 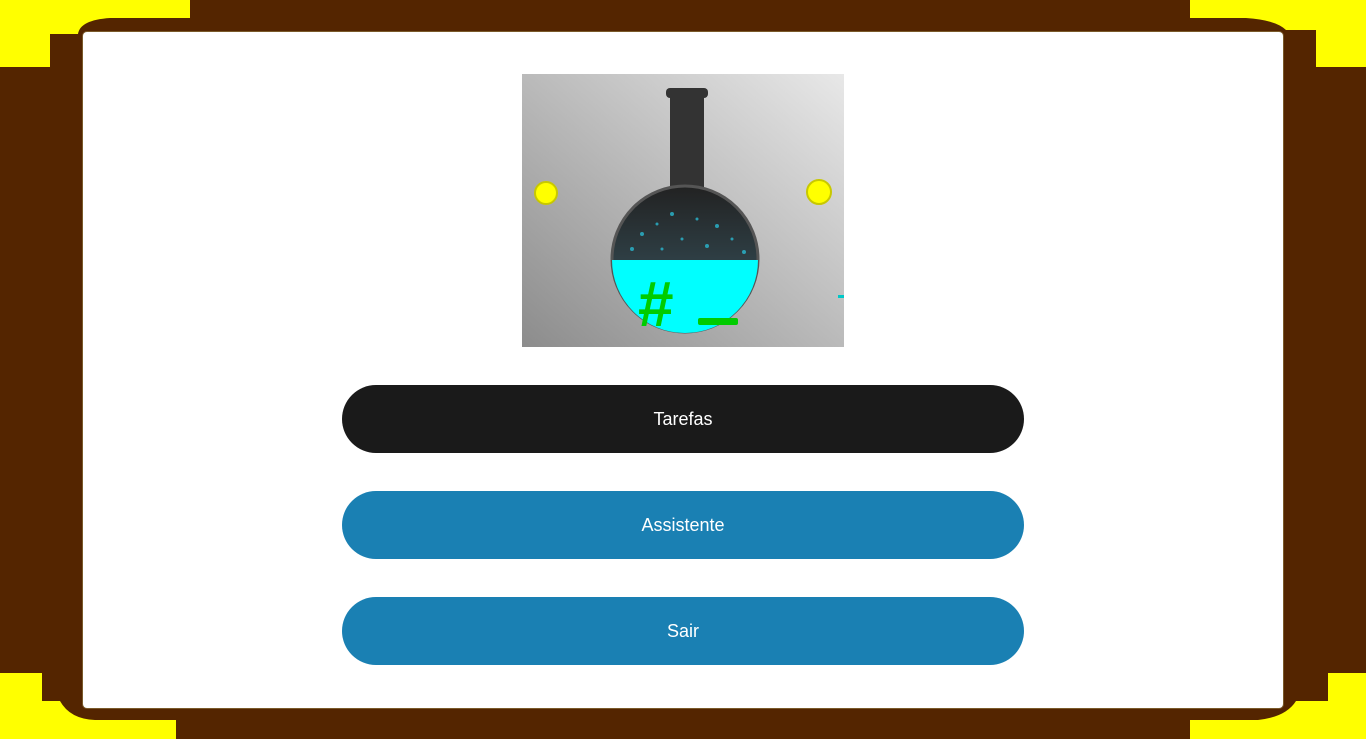 What do you see at coordinates (683, 210) in the screenshot?
I see `flask-icon: #` at bounding box center [683, 210].